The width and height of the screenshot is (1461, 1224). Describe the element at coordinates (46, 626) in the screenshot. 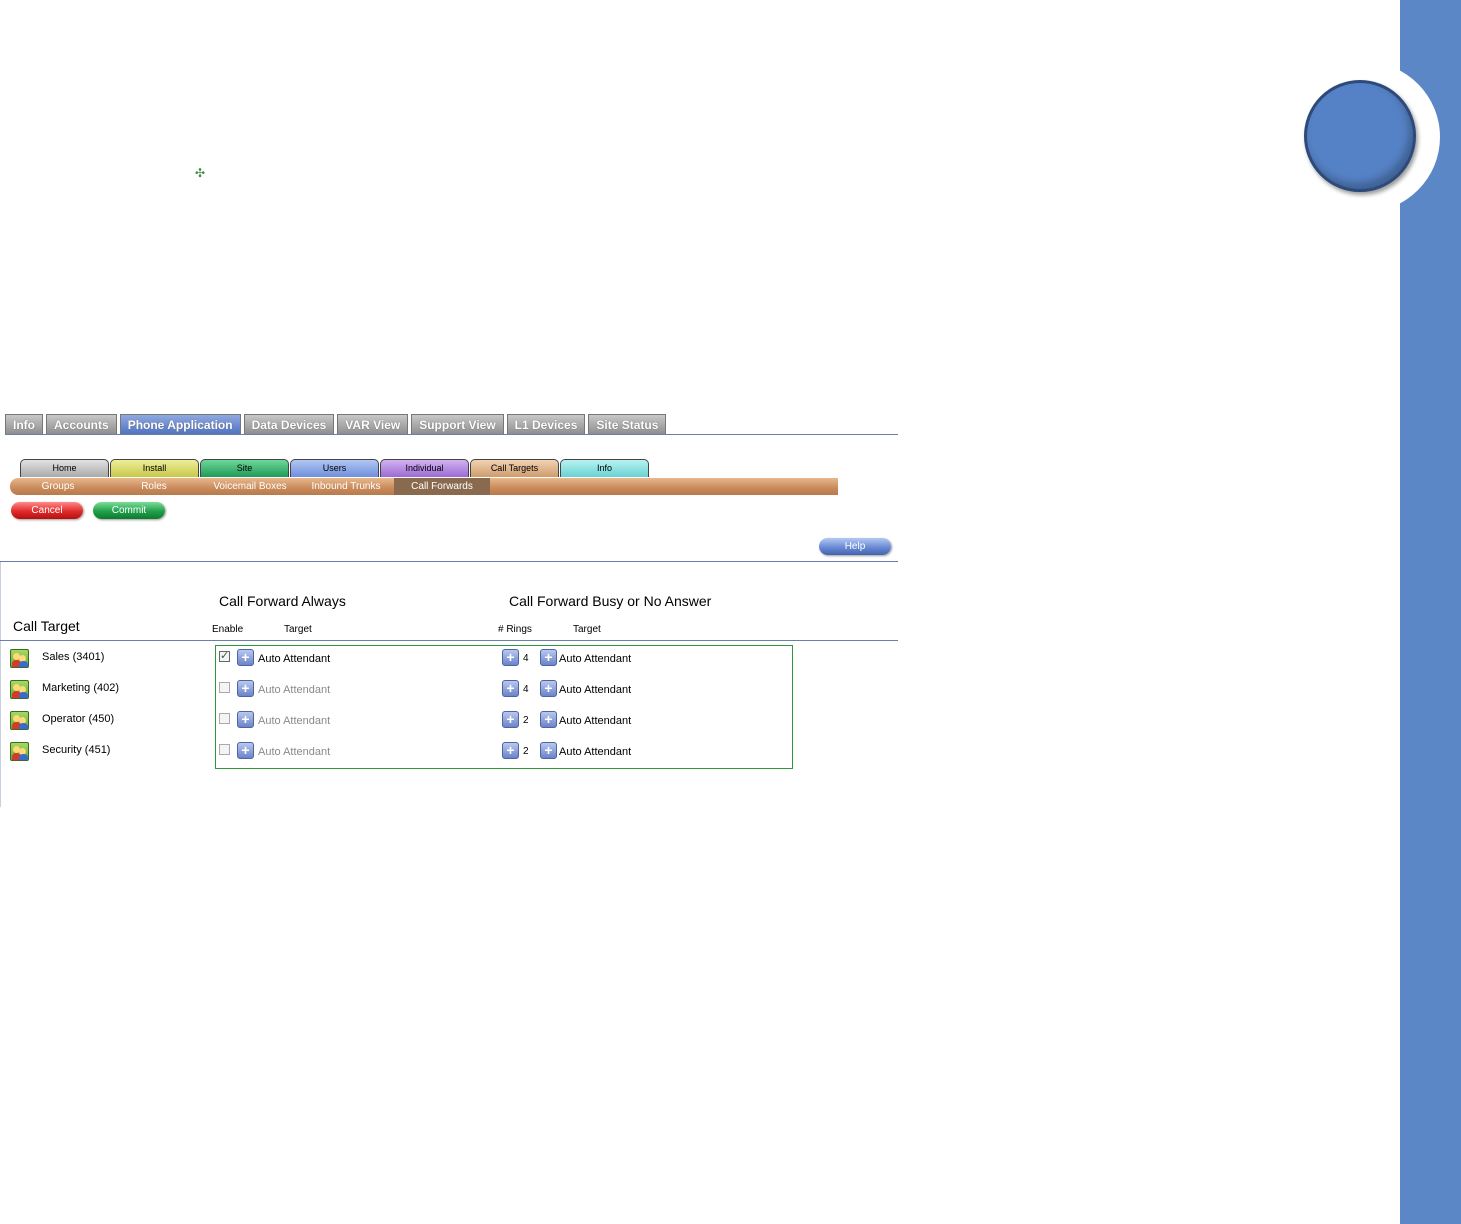

I see `call-target-heading: Call Target` at that location.